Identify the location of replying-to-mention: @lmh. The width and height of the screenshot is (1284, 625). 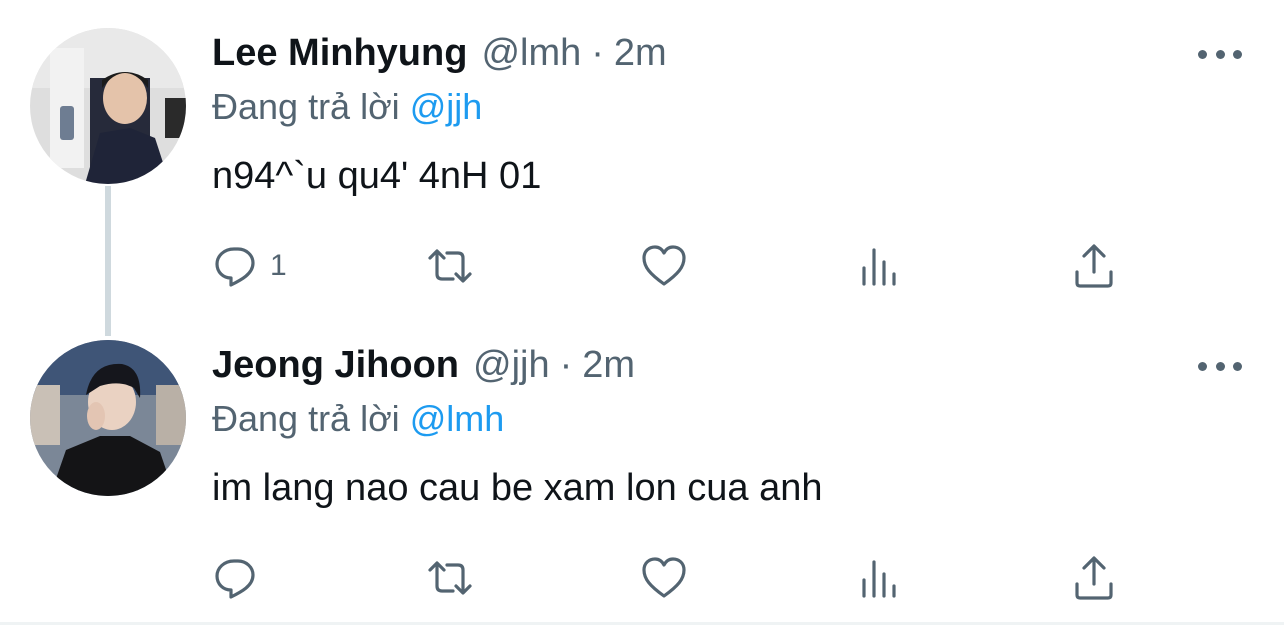
(457, 418).